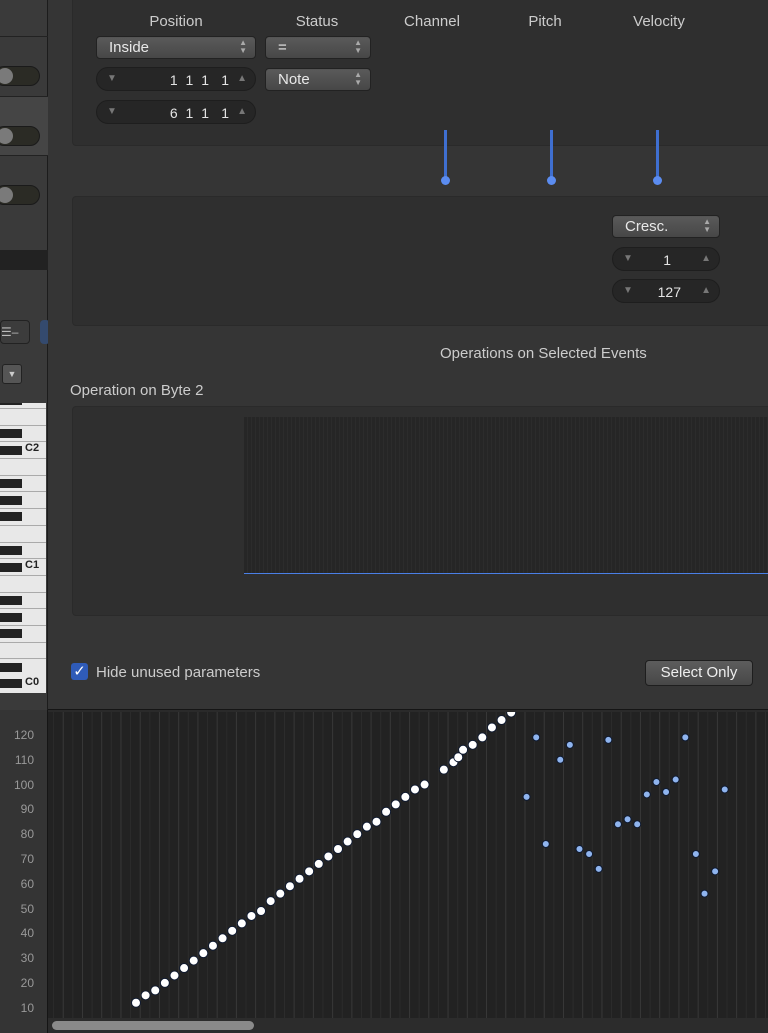 This screenshot has height=1033, width=768. Describe the element at coordinates (318, 79) in the screenshot. I see `status-value-popup: Note ▲ ▼` at that location.